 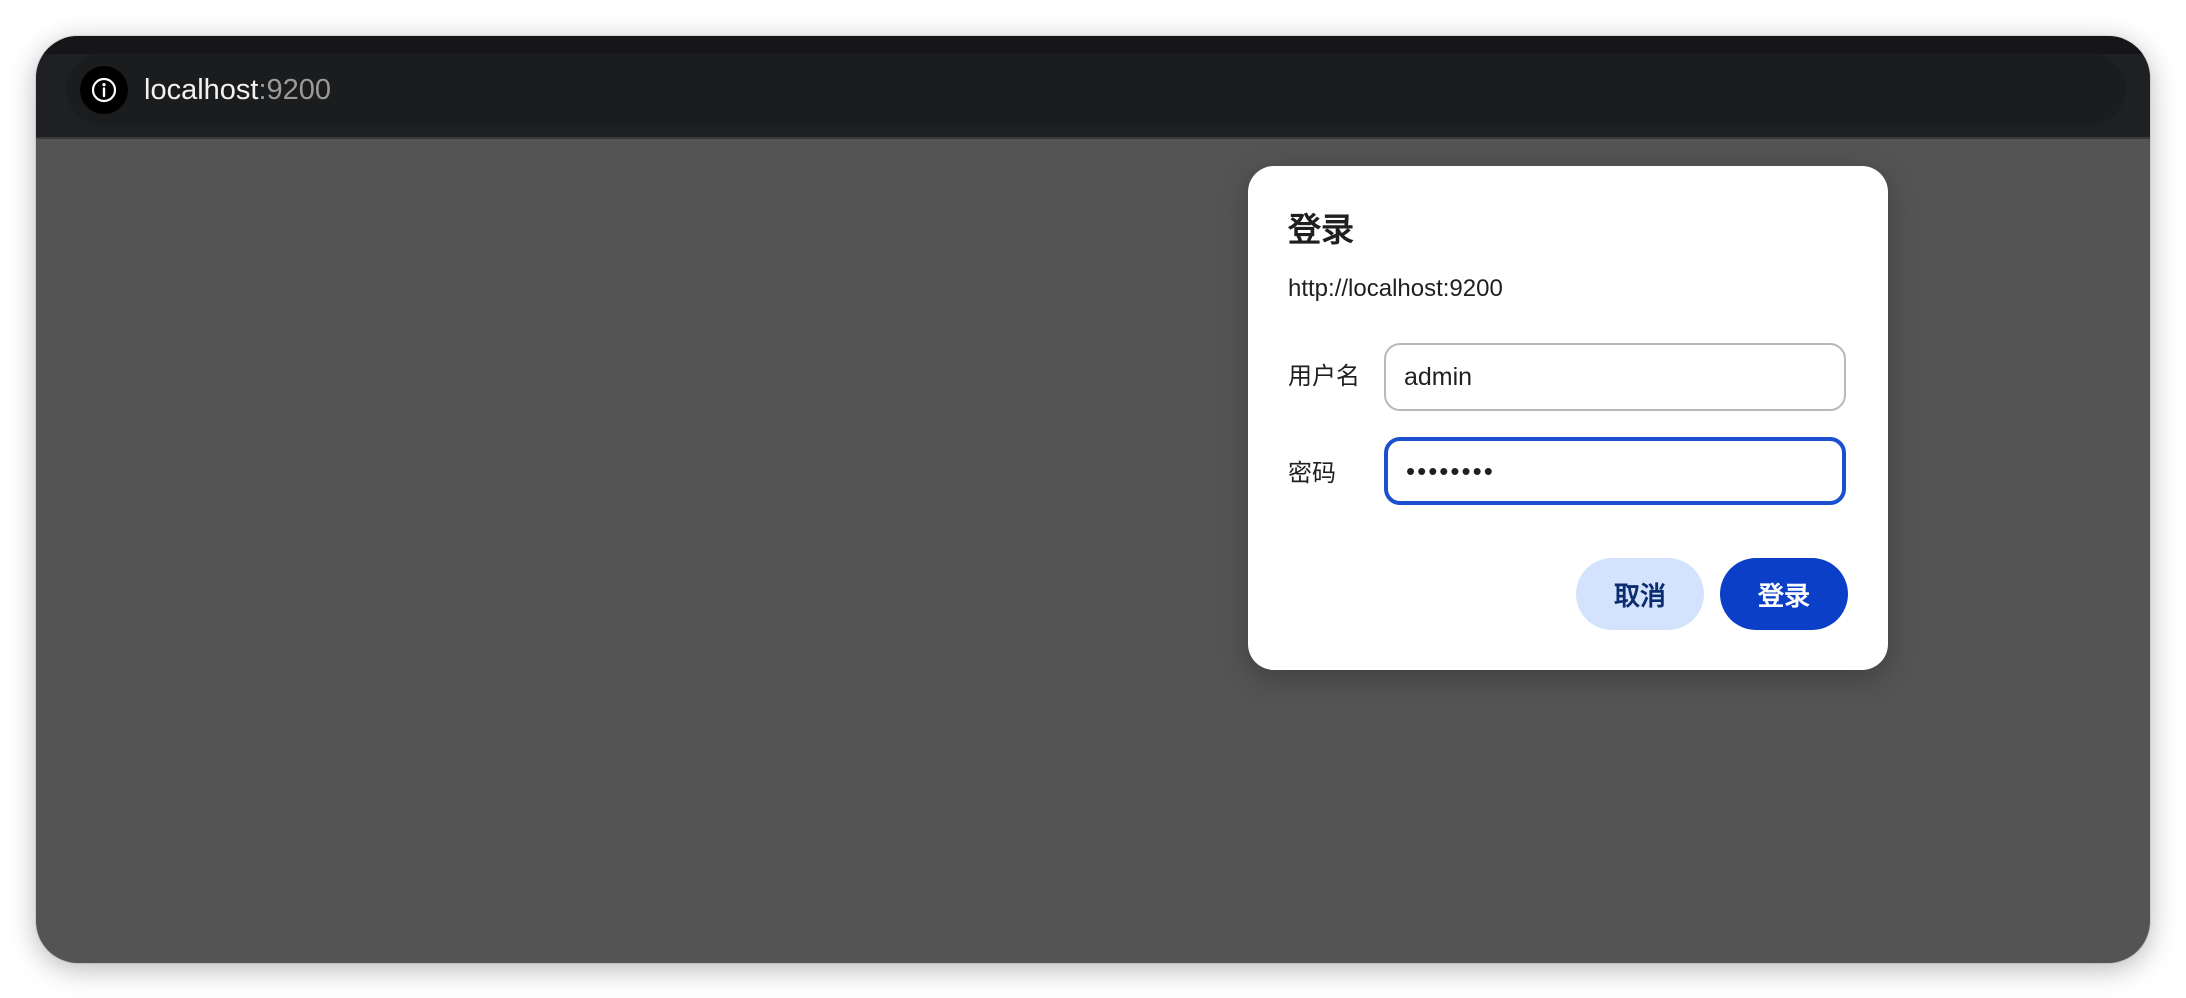 I want to click on dialog-title: 登录, so click(x=1321, y=229).